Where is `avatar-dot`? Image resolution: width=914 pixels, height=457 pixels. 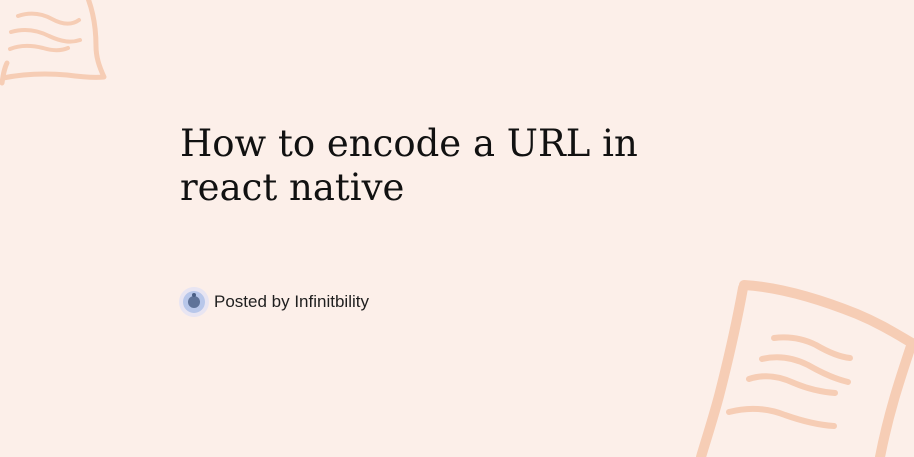
avatar-dot is located at coordinates (194, 295).